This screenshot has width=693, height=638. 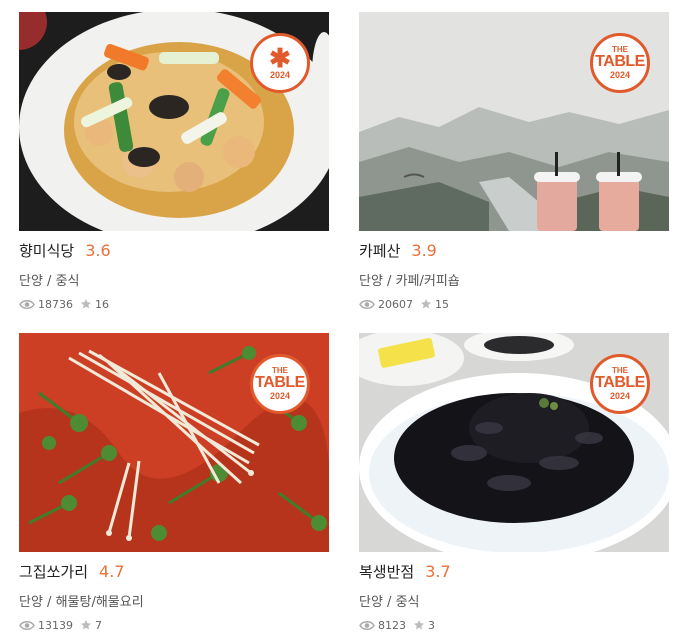 What do you see at coordinates (174, 271) in the screenshot?
I see `restaurant-info: 향미식당 3.6 단양 / 중식 18736 16` at bounding box center [174, 271].